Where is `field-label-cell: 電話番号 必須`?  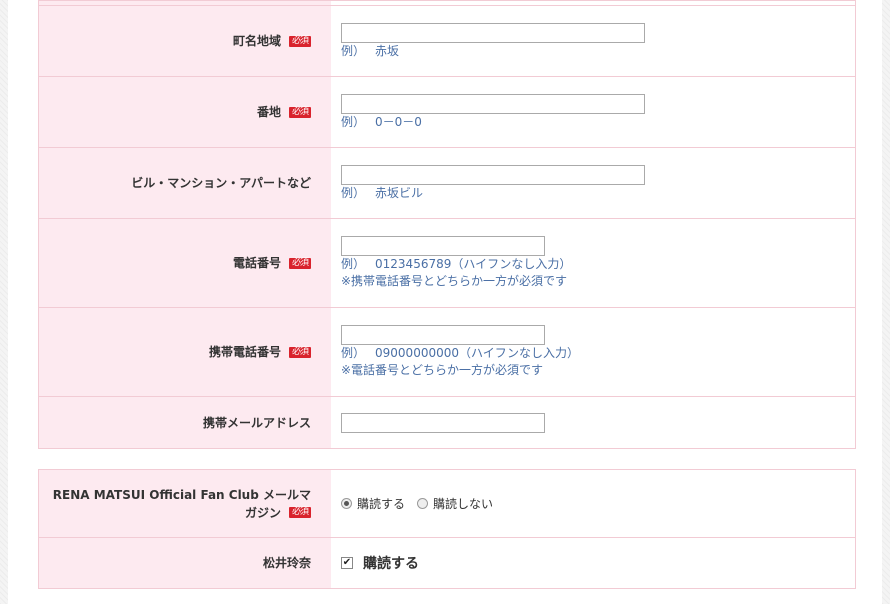 field-label-cell: 電話番号 必須 is located at coordinates (185, 263).